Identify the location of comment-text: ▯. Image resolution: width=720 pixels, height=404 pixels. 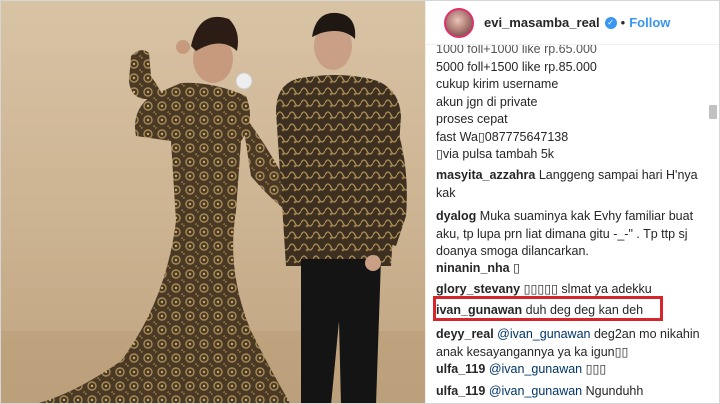
(516, 268).